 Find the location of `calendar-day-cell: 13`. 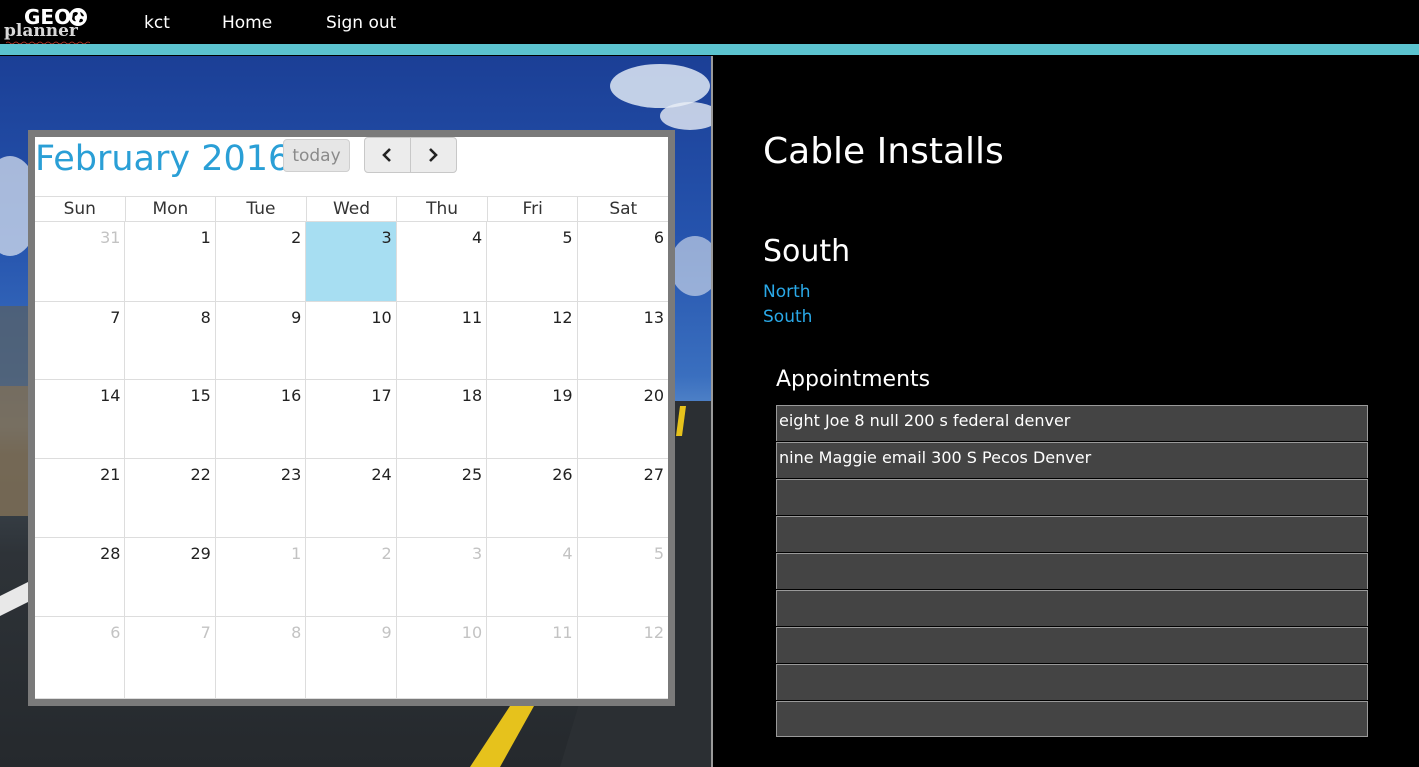

calendar-day-cell: 13 is located at coordinates (622, 341).